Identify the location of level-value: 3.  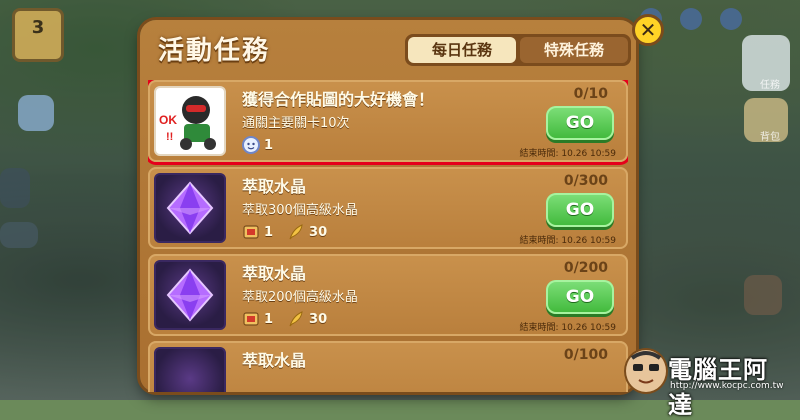
(38, 27).